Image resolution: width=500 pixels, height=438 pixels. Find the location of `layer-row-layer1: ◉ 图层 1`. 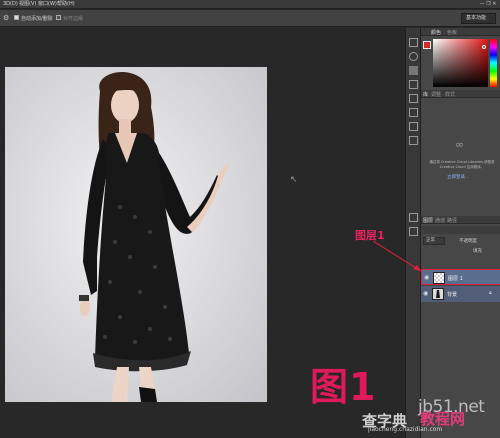

layer-row-layer1: ◉ 图层 1 is located at coordinates (460, 277).